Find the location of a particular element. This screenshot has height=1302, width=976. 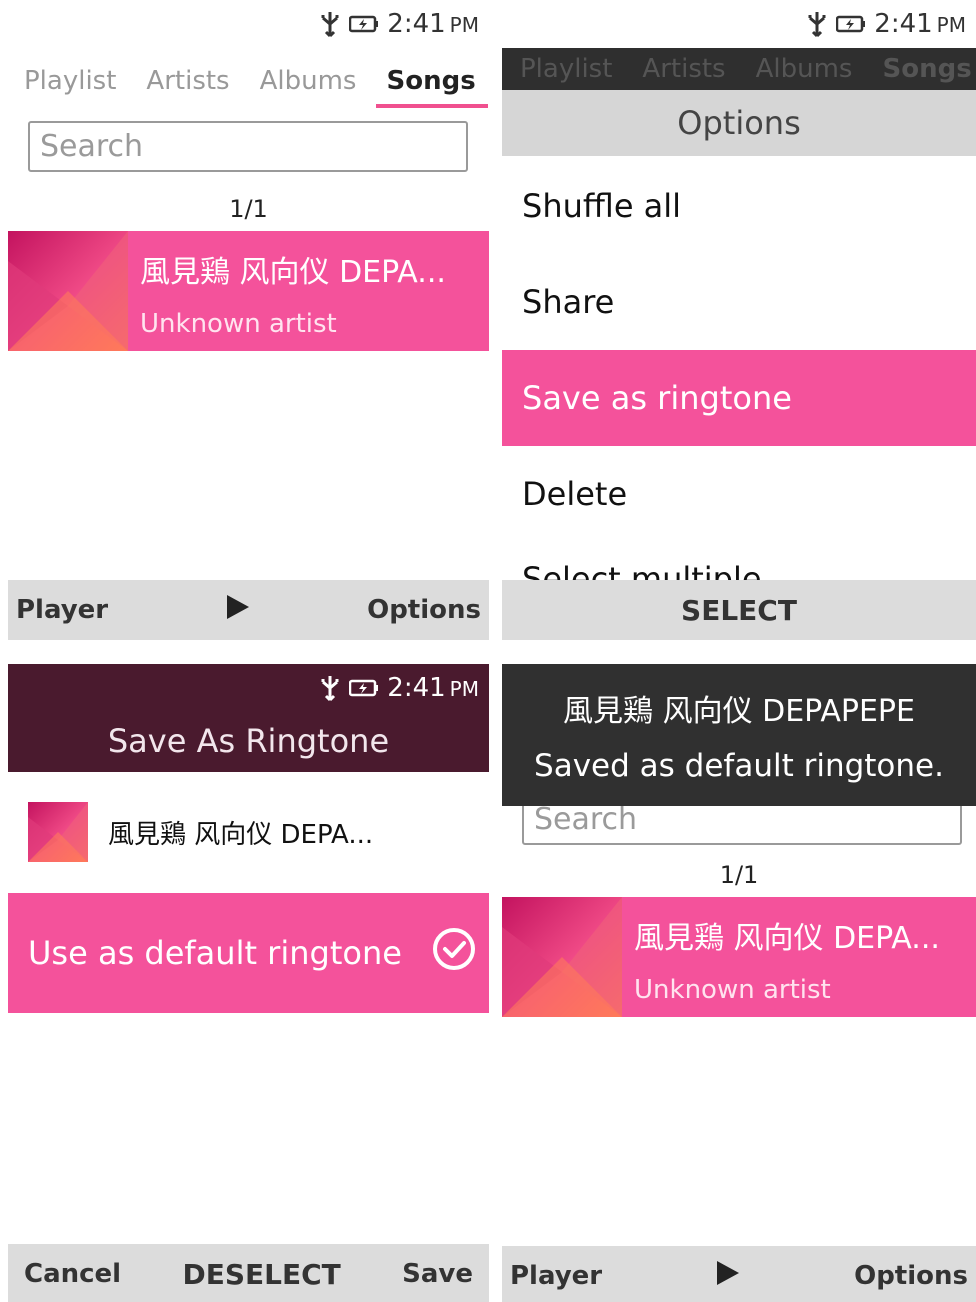

page-title: Save As Ringtone is located at coordinates (248, 741).